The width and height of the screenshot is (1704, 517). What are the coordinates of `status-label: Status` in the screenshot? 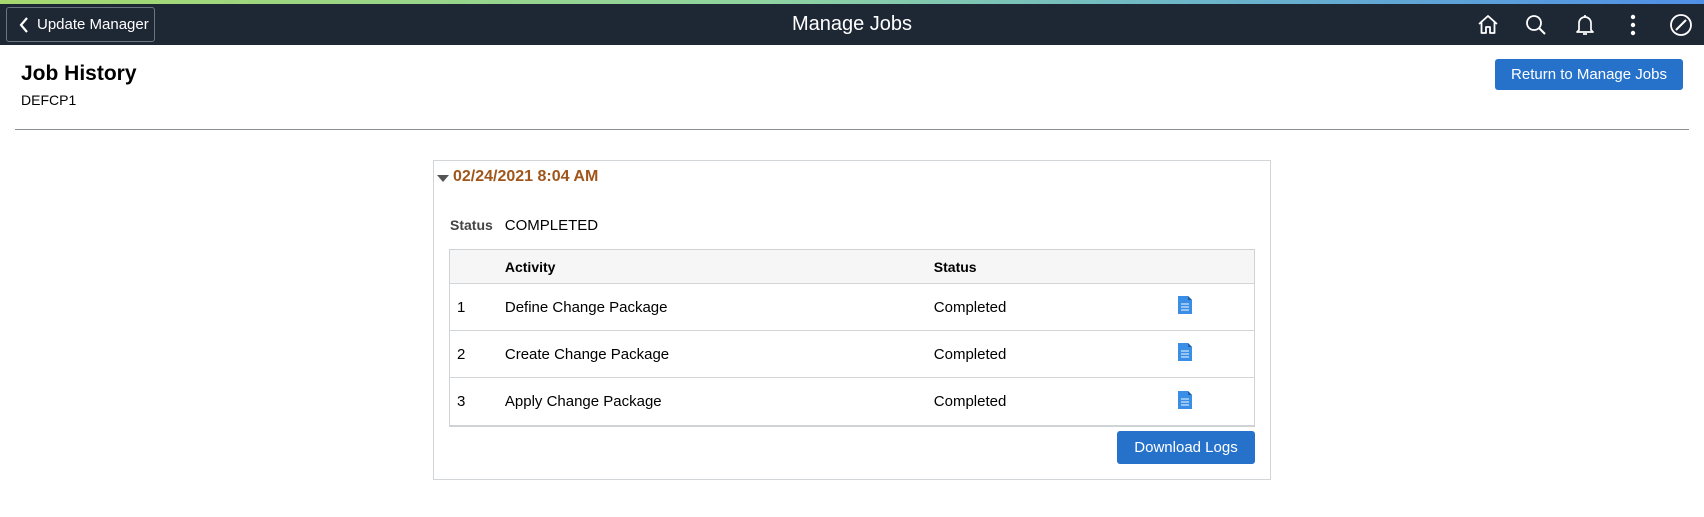 It's located at (471, 225).